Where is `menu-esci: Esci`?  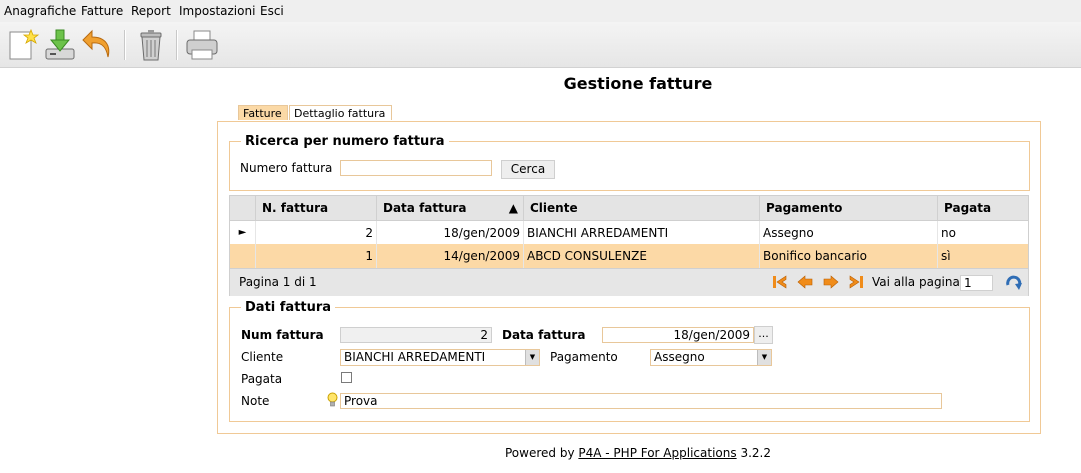
menu-esci: Esci is located at coordinates (272, 11).